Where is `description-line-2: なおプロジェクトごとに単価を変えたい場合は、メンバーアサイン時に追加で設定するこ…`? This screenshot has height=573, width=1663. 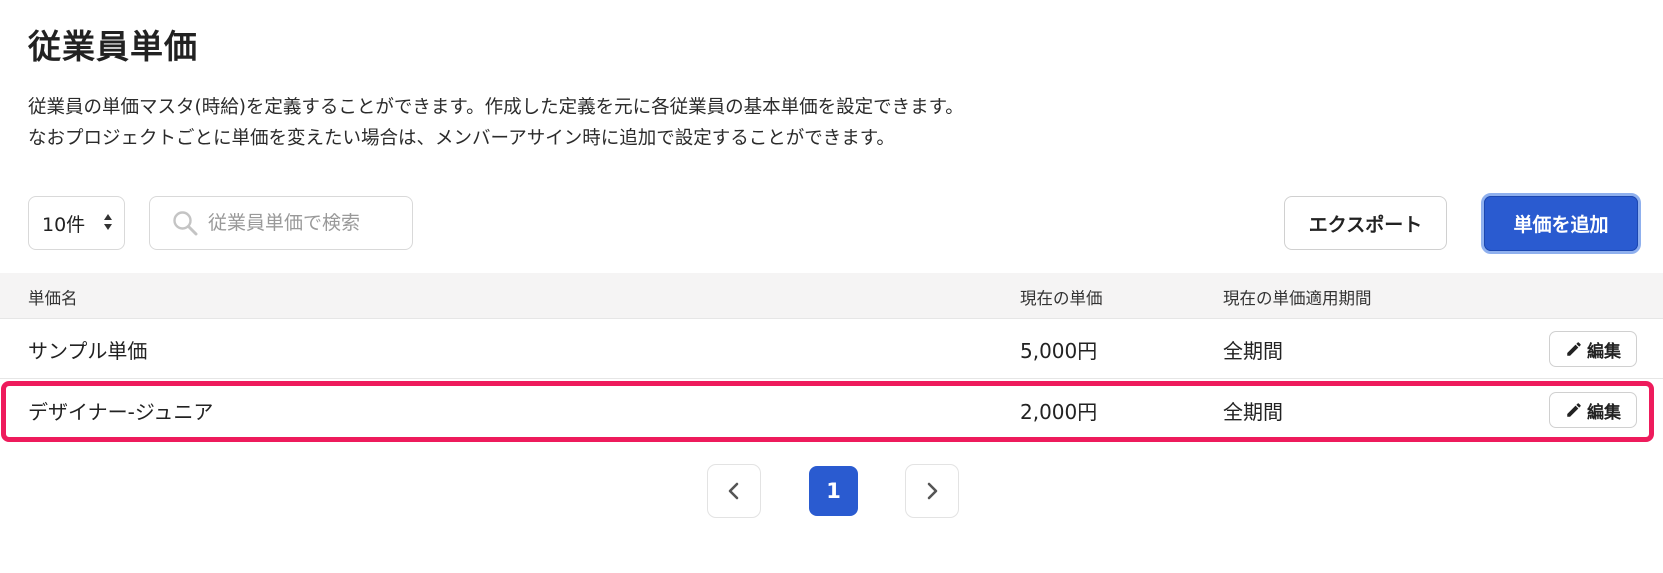 description-line-2: なおプロジェクトごとに単価を変えたい場合は、メンバーアサイン時に追加で設定するこ… is located at coordinates (461, 138).